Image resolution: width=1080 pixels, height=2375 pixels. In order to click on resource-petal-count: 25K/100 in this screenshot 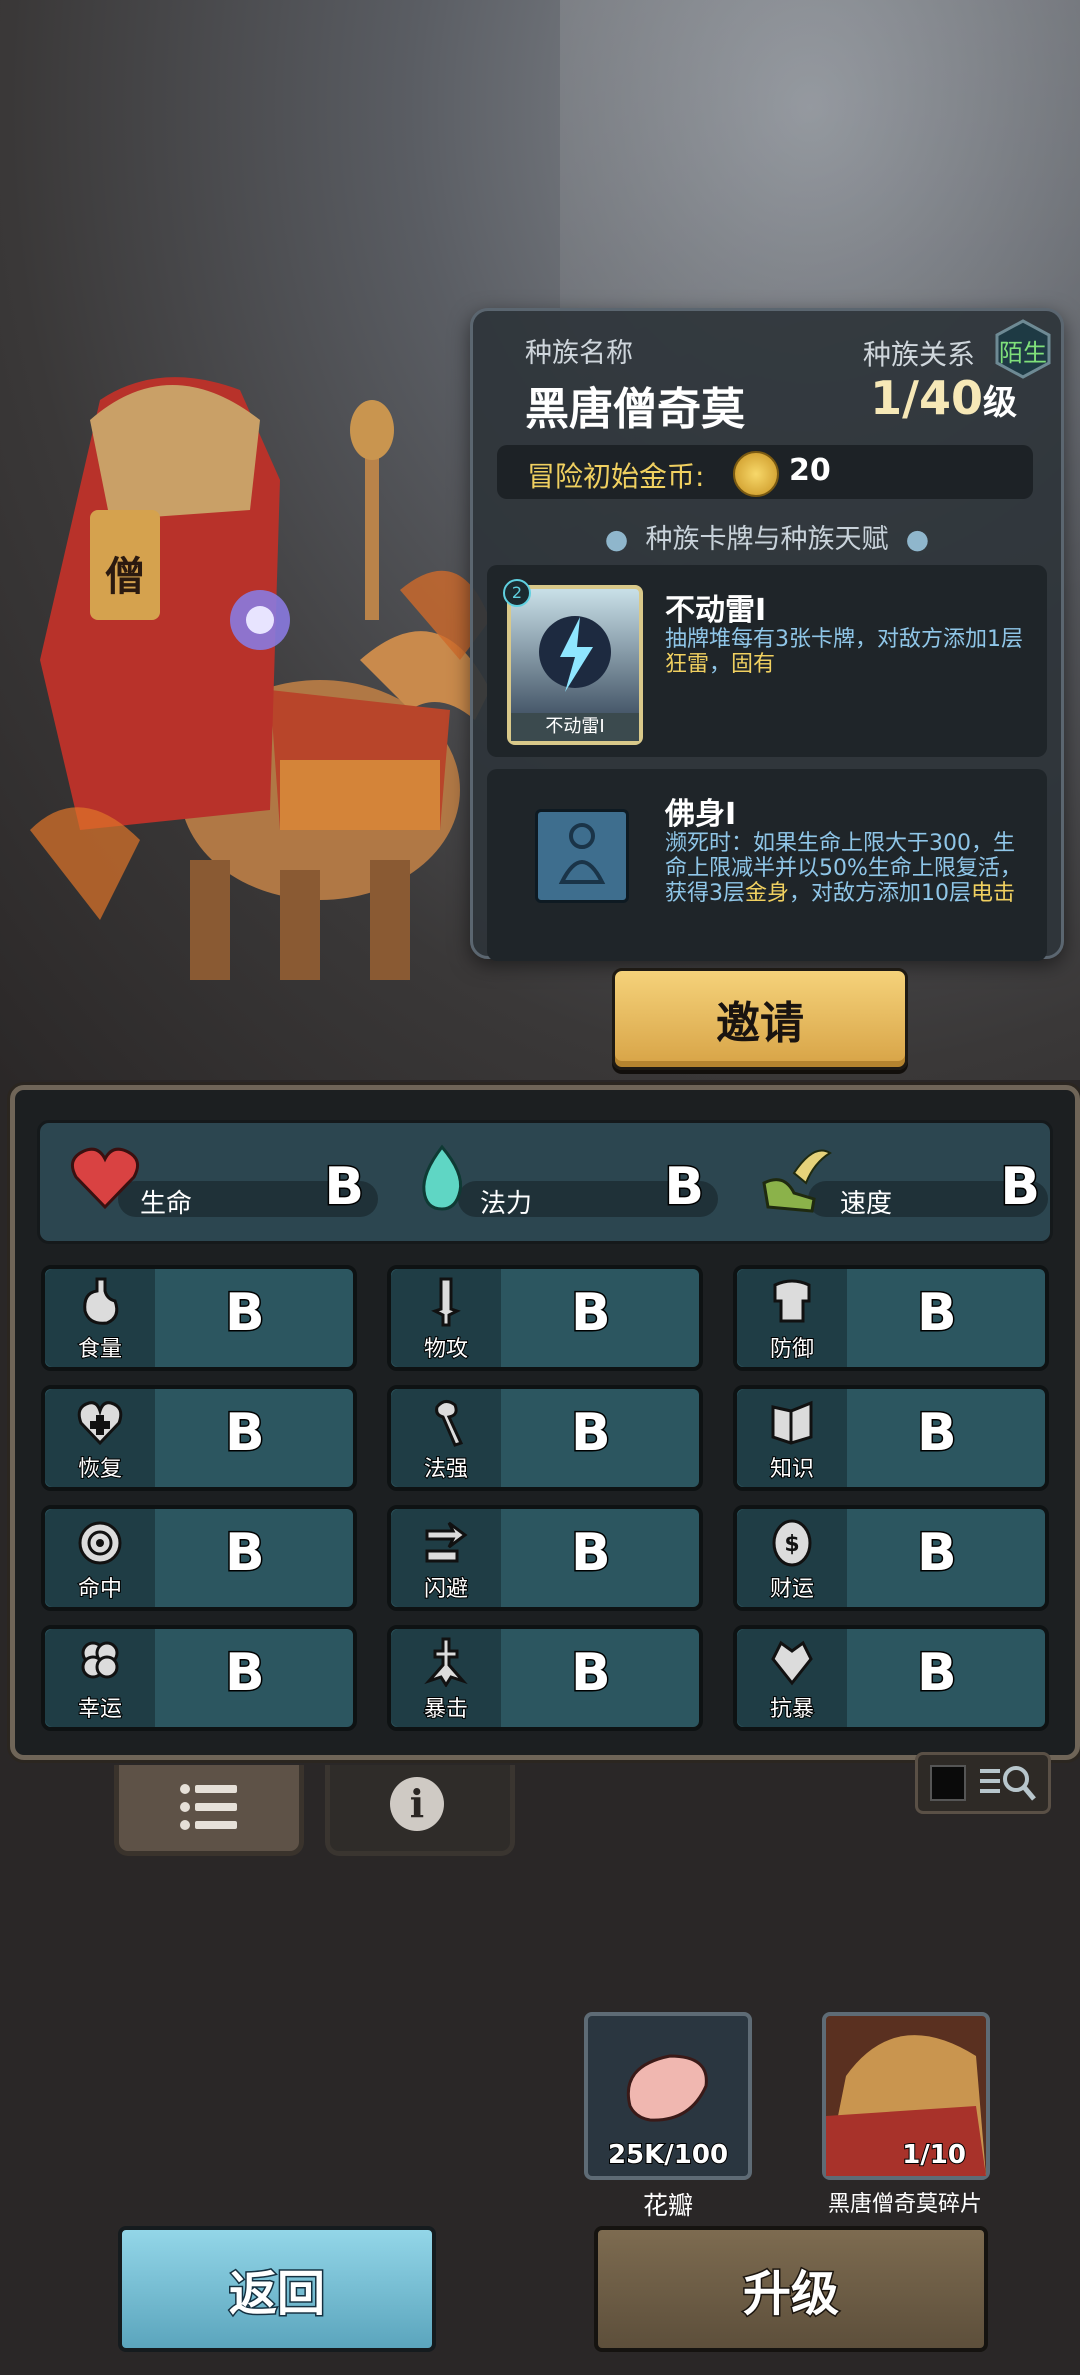, I will do `click(668, 2155)`.